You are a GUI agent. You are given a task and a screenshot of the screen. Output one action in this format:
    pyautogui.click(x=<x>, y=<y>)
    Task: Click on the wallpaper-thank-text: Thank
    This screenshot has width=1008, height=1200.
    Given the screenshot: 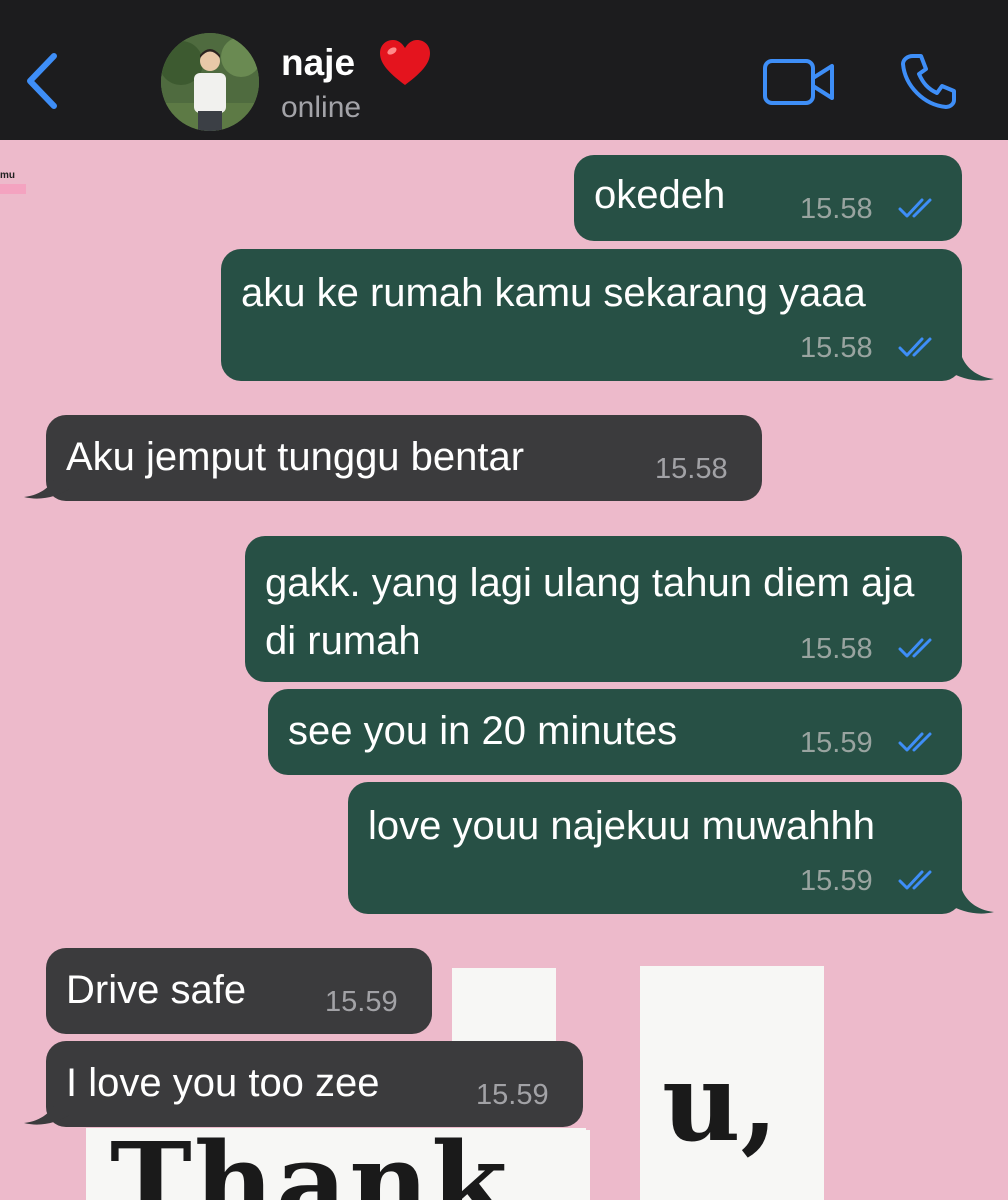 What is the action you would take?
    pyautogui.click(x=310, y=1159)
    